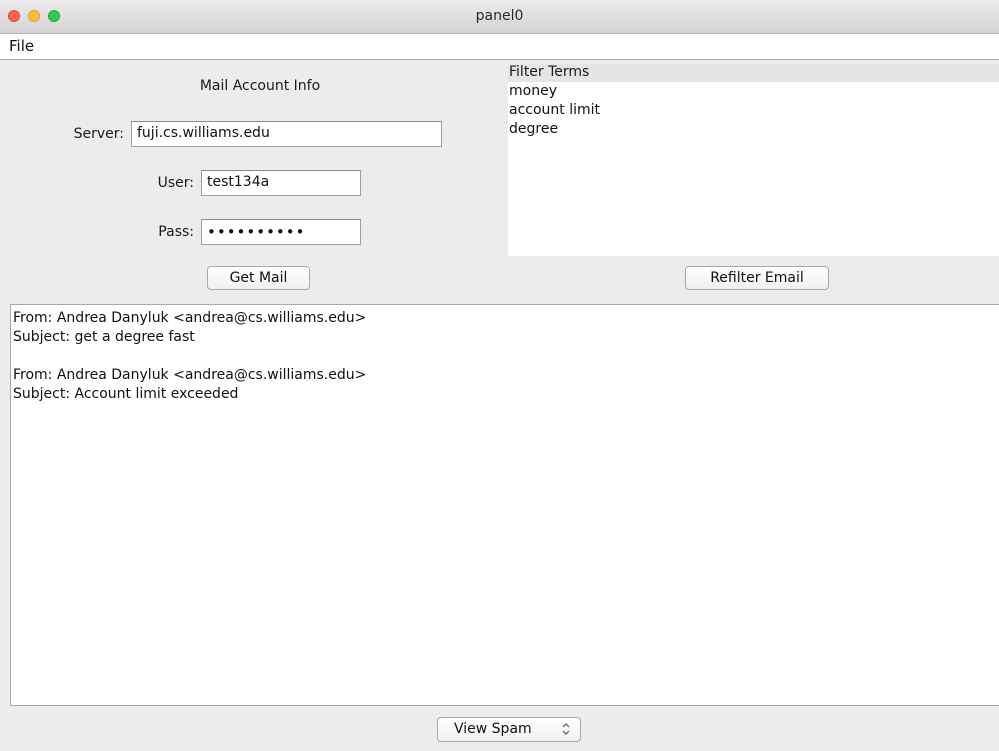 This screenshot has width=999, height=751. What do you see at coordinates (753, 129) in the screenshot?
I see `filter-term-item: degree` at bounding box center [753, 129].